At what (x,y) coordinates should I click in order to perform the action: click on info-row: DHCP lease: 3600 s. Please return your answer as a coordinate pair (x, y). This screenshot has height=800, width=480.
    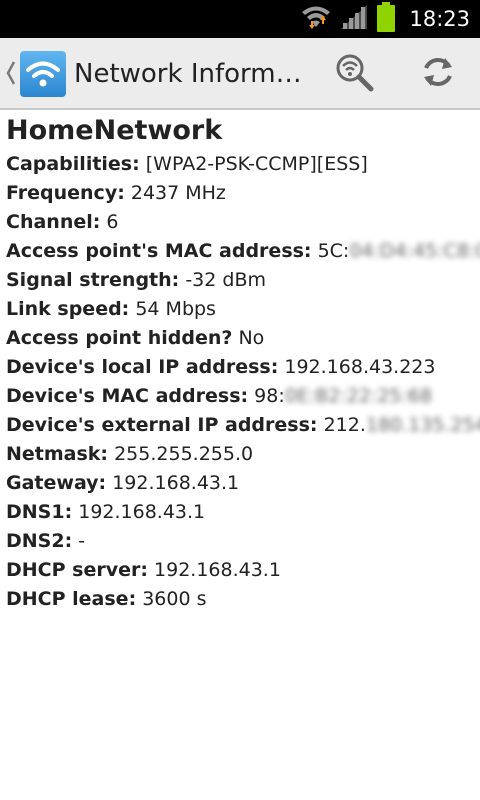
    Looking at the image, I should click on (240, 599).